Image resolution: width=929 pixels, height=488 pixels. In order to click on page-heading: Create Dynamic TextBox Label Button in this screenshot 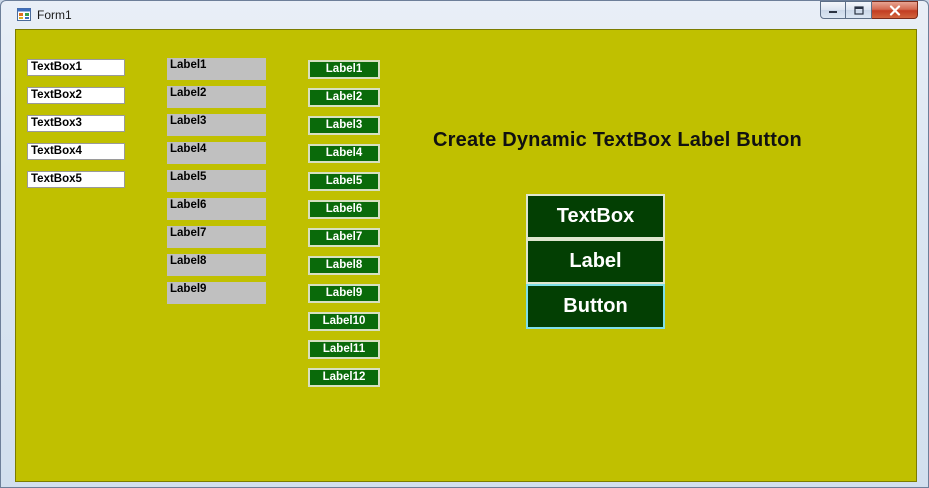, I will do `click(617, 140)`.